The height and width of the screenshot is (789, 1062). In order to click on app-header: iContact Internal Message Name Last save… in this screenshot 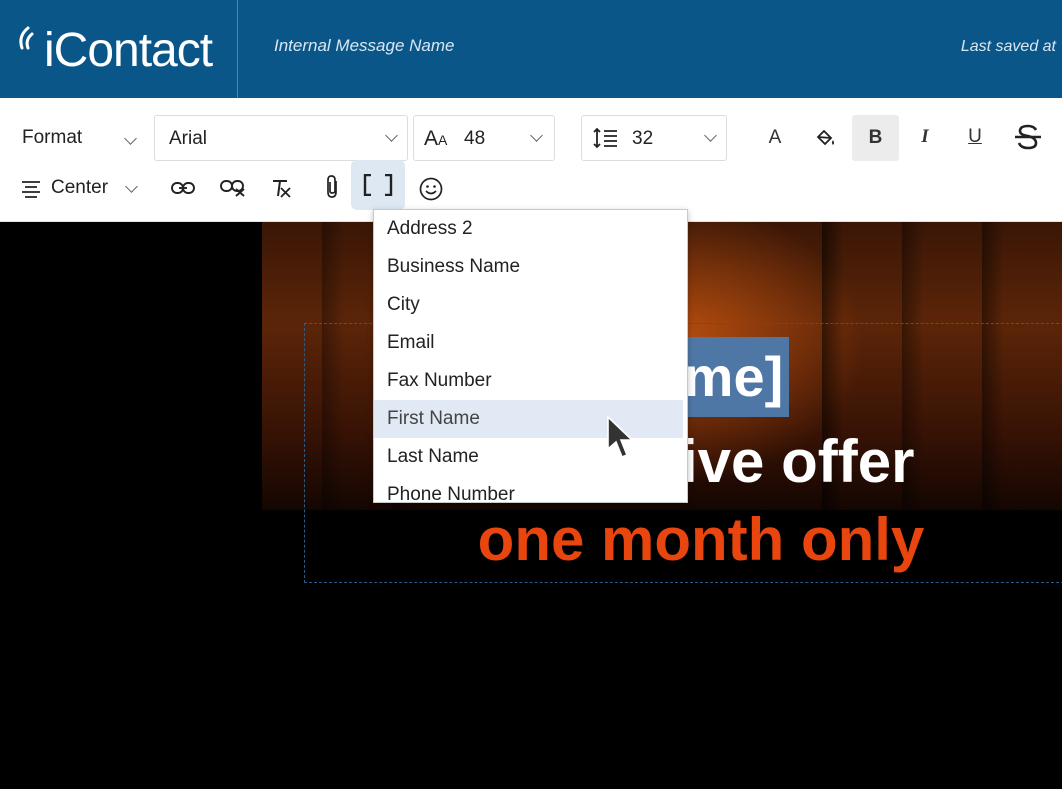, I will do `click(531, 49)`.